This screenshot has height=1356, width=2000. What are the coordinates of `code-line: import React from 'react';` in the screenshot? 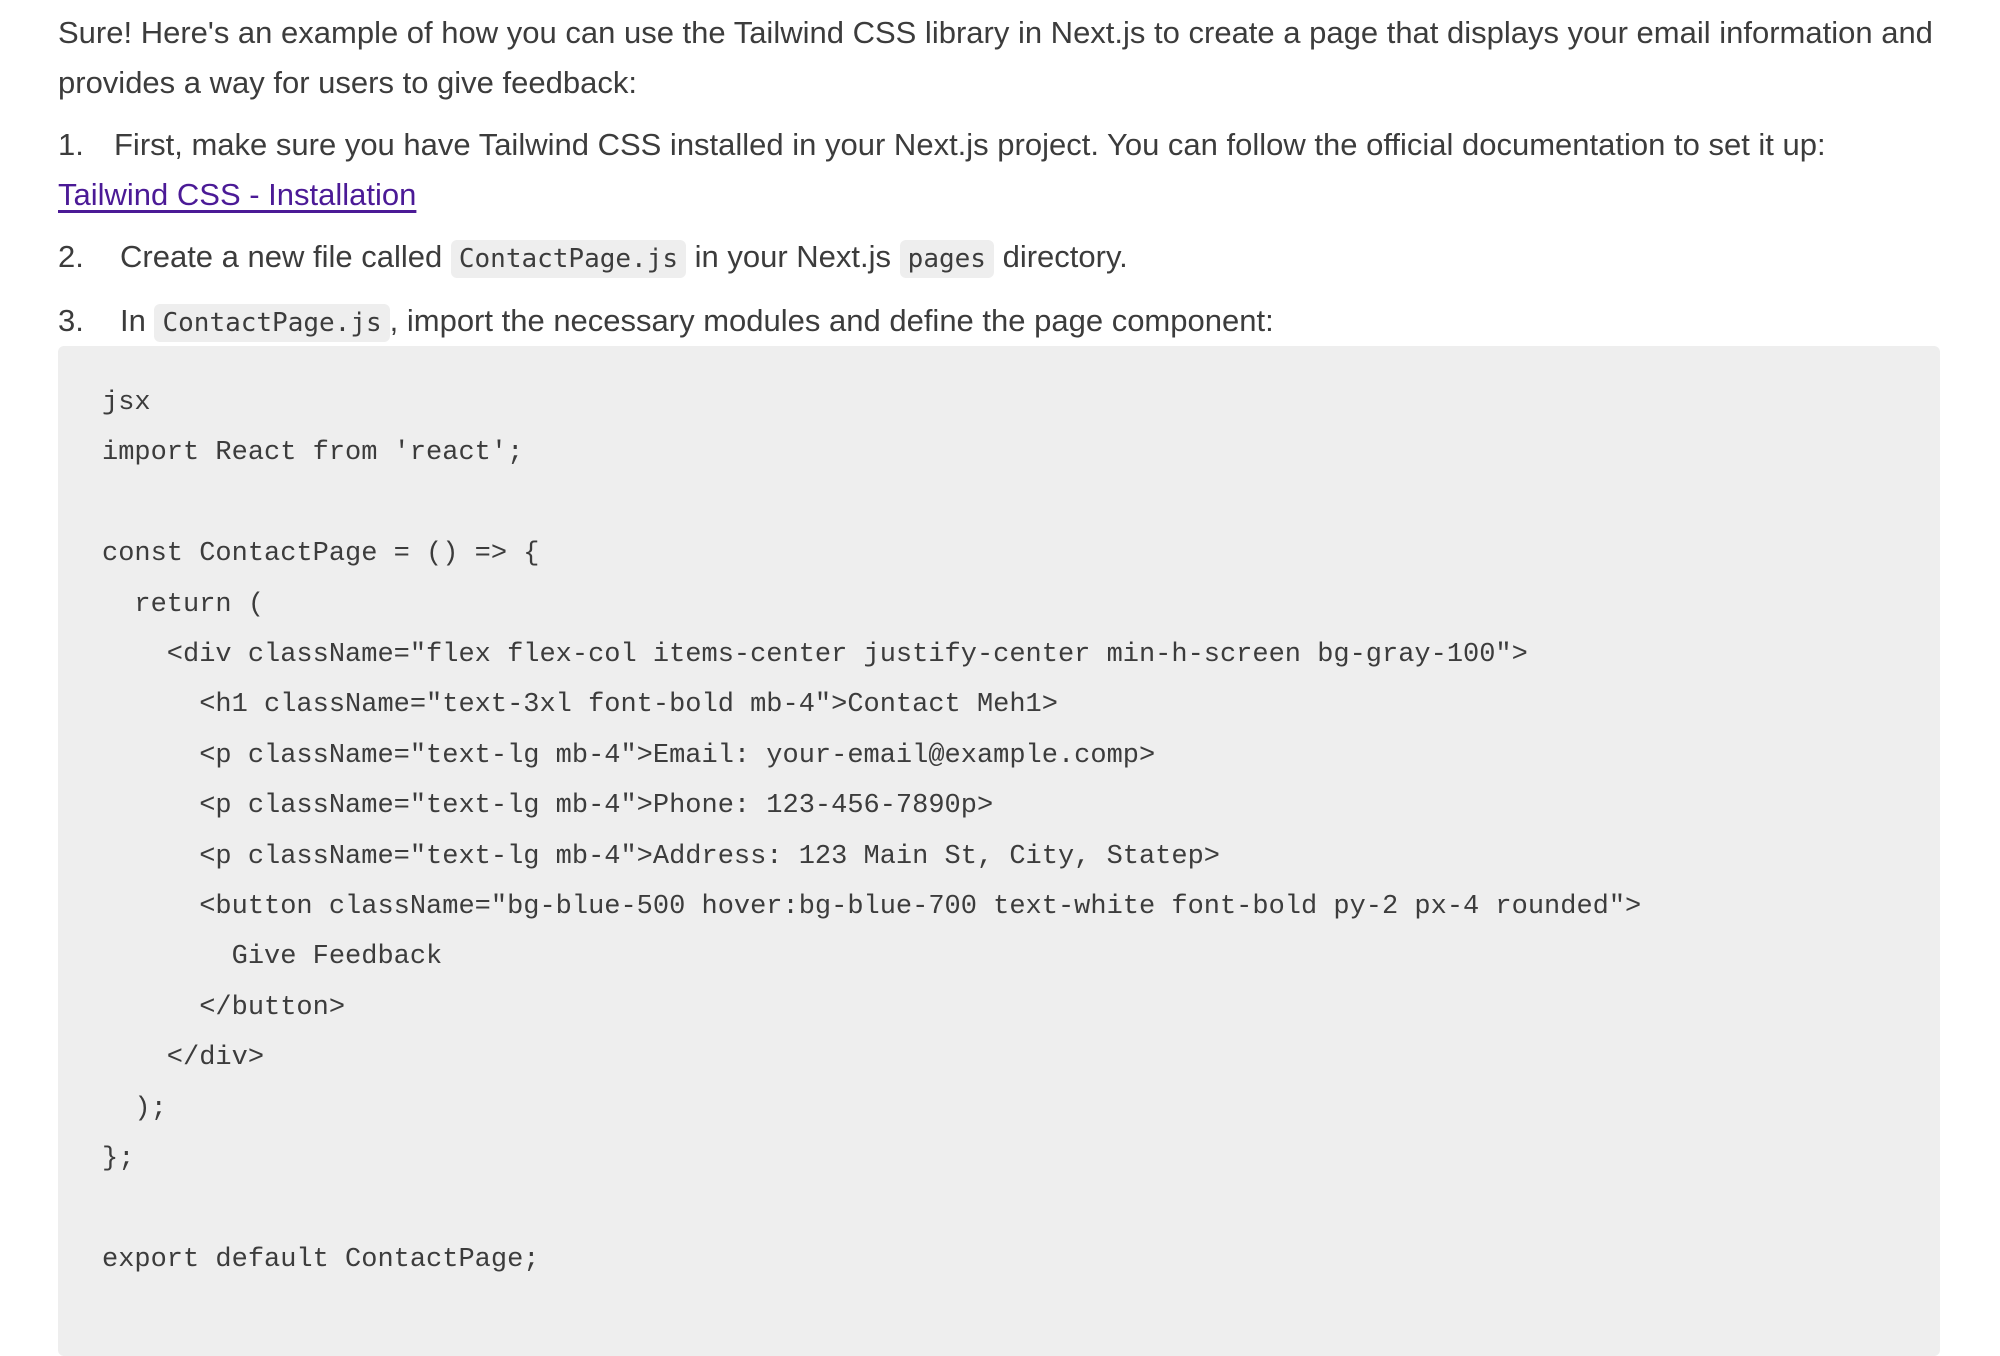 It's located at (313, 453).